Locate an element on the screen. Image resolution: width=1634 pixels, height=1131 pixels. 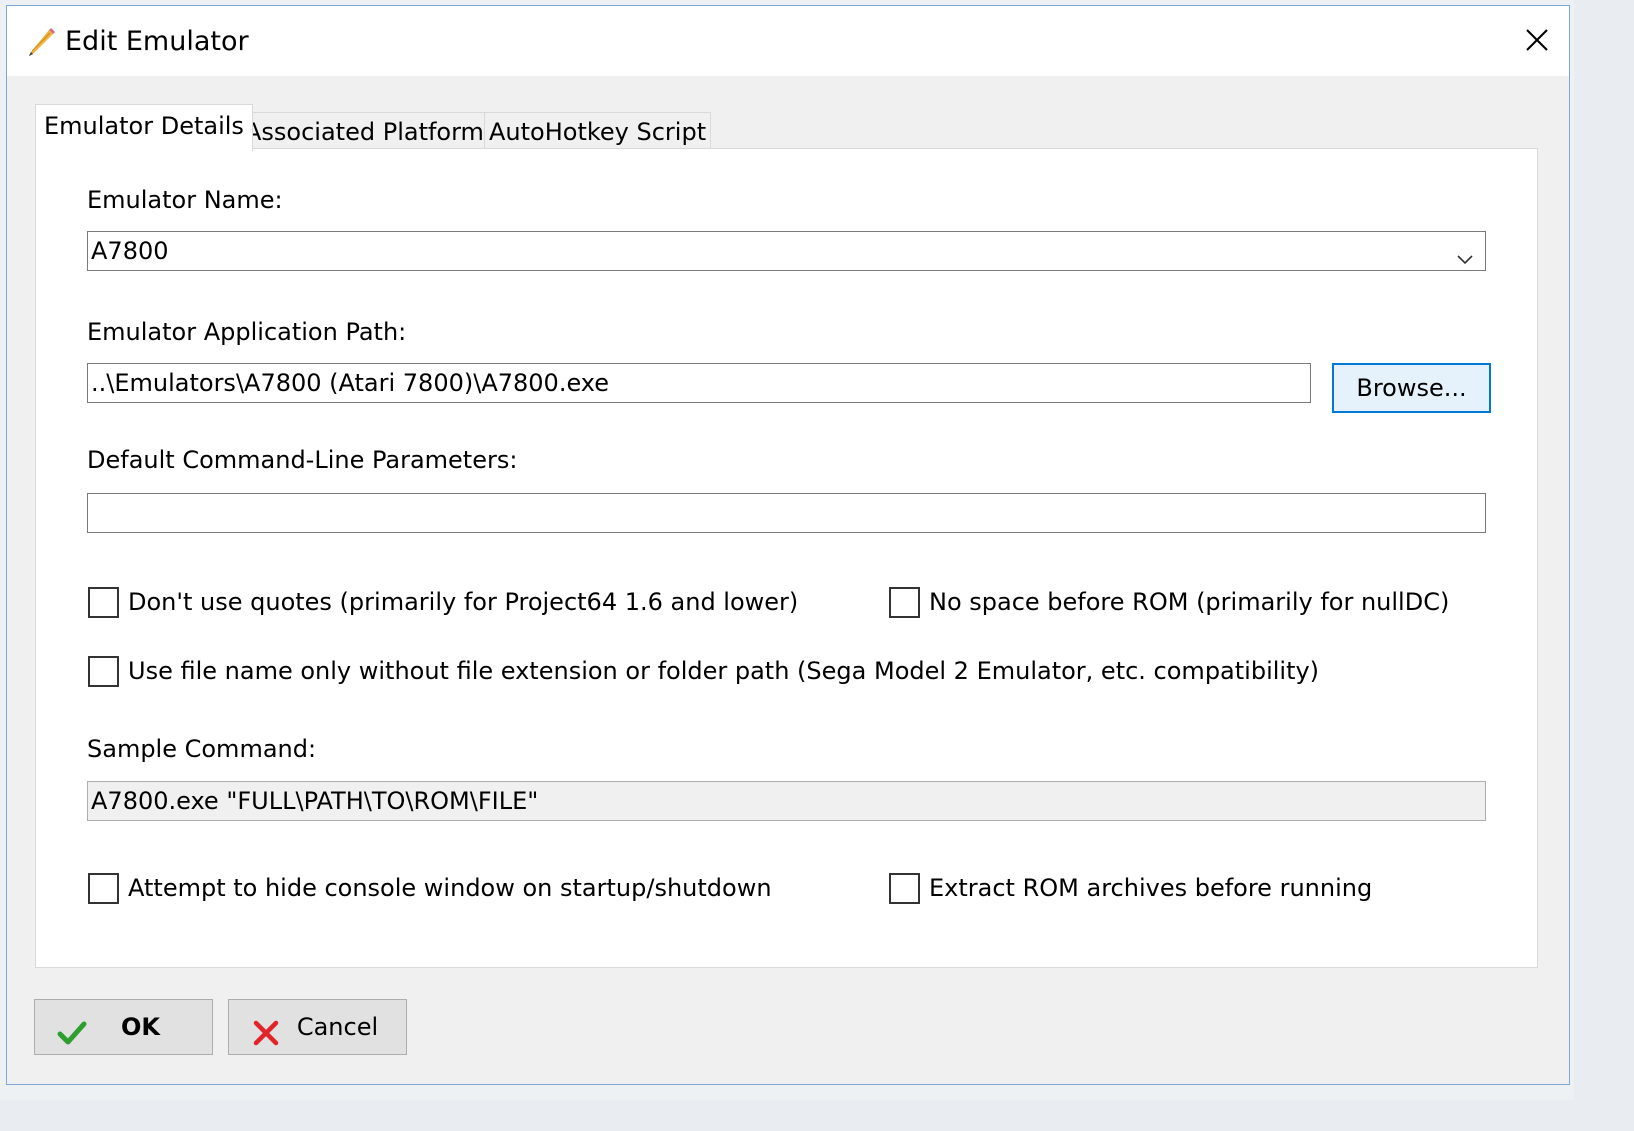
window-title: Edit Emulator is located at coordinates (157, 41).